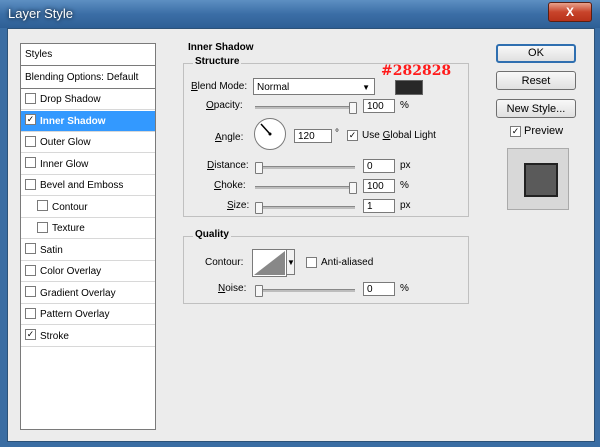 The width and height of the screenshot is (600, 447). I want to click on style-item-label: Stroke, so click(54, 336).